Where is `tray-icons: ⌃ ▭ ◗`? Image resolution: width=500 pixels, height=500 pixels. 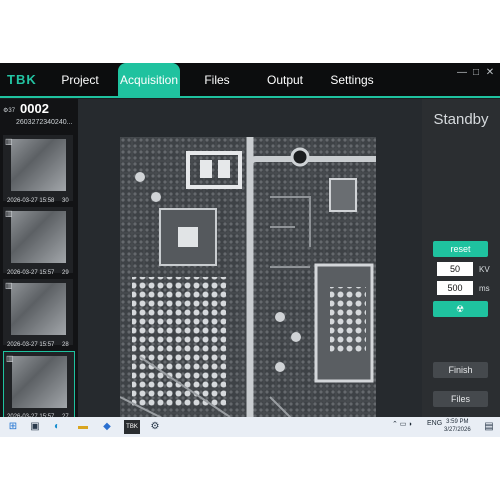
tray-icons: ⌃ ▭ ◗ is located at coordinates (402, 424).